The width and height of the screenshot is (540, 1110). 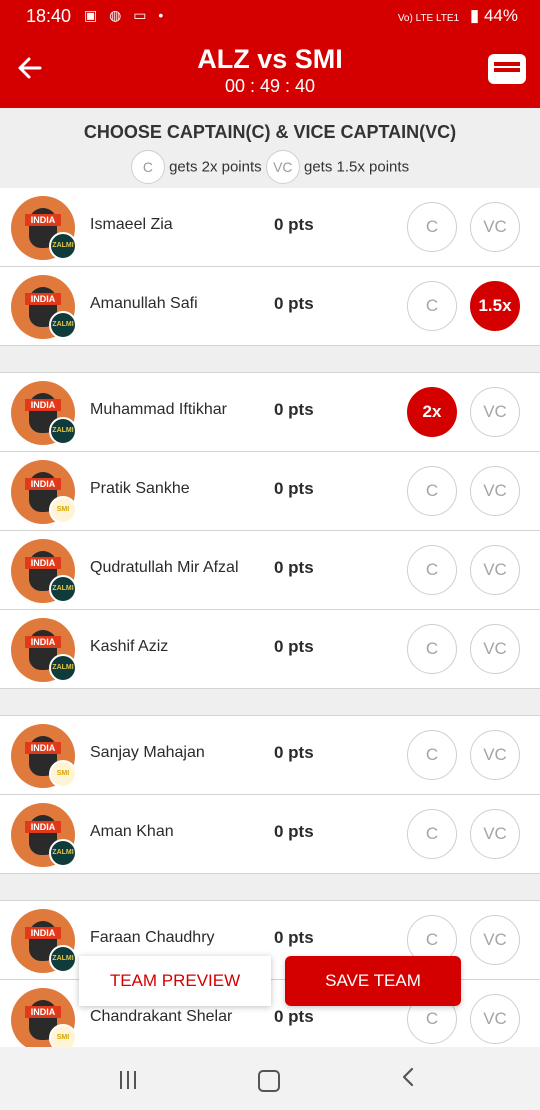 I want to click on captain-symbol: C, so click(x=147, y=167).